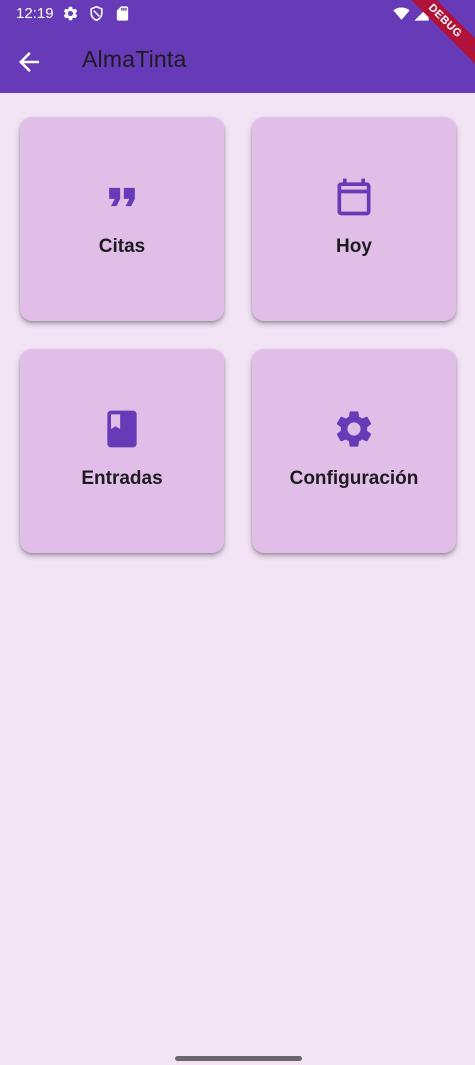  What do you see at coordinates (401, 13) in the screenshot?
I see `wifi-icon` at bounding box center [401, 13].